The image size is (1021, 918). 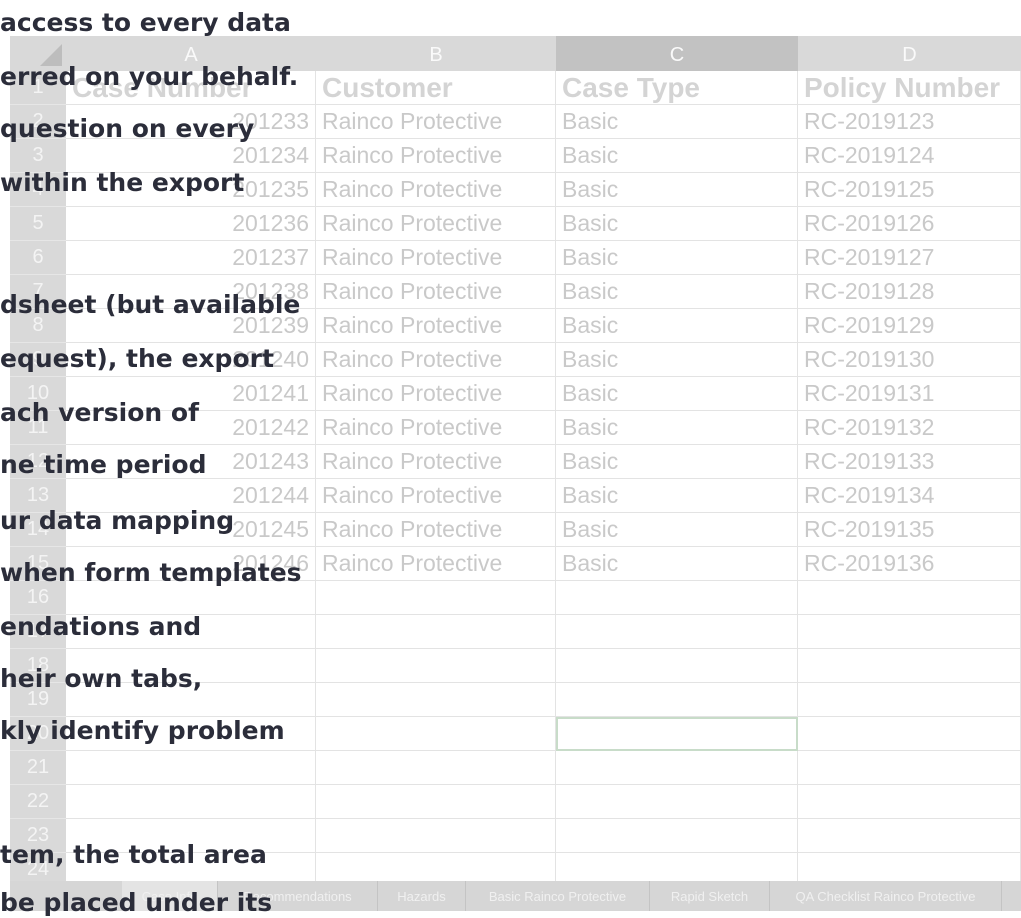 I want to click on row-header: 13, so click(x=38, y=496).